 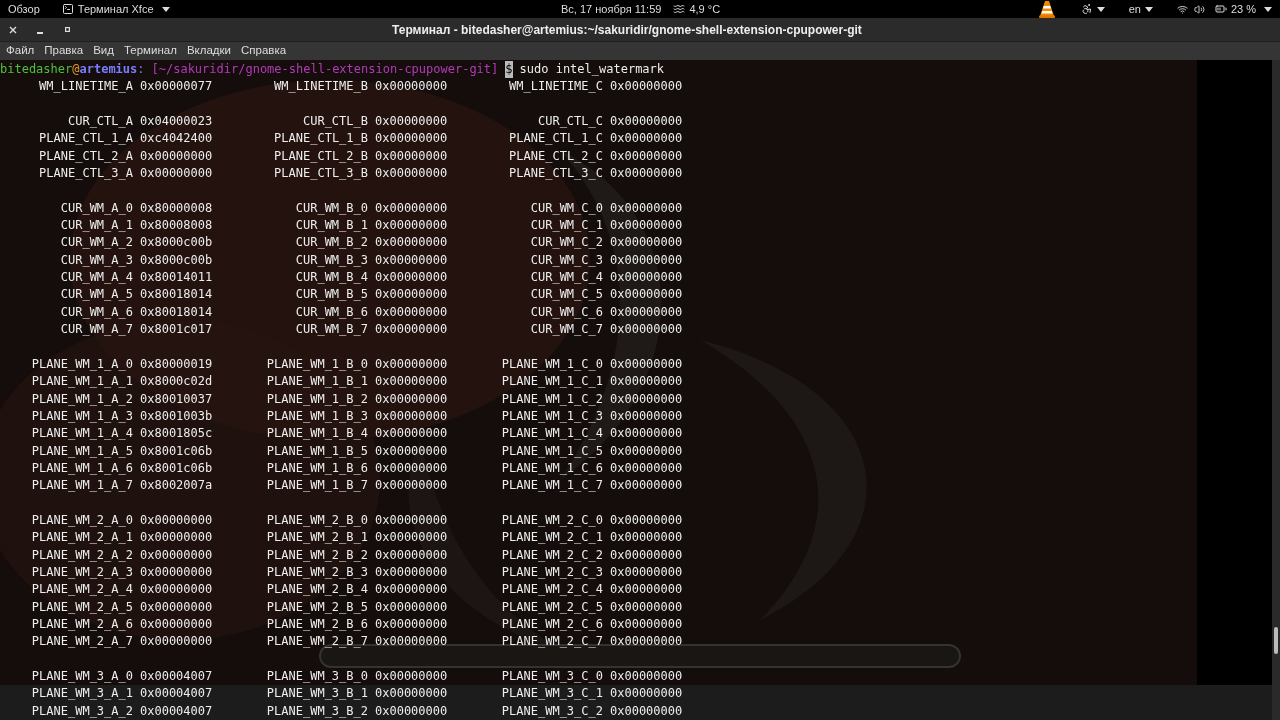 What do you see at coordinates (566, 330) in the screenshot?
I see `register-name: CUR_WM_C_7` at bounding box center [566, 330].